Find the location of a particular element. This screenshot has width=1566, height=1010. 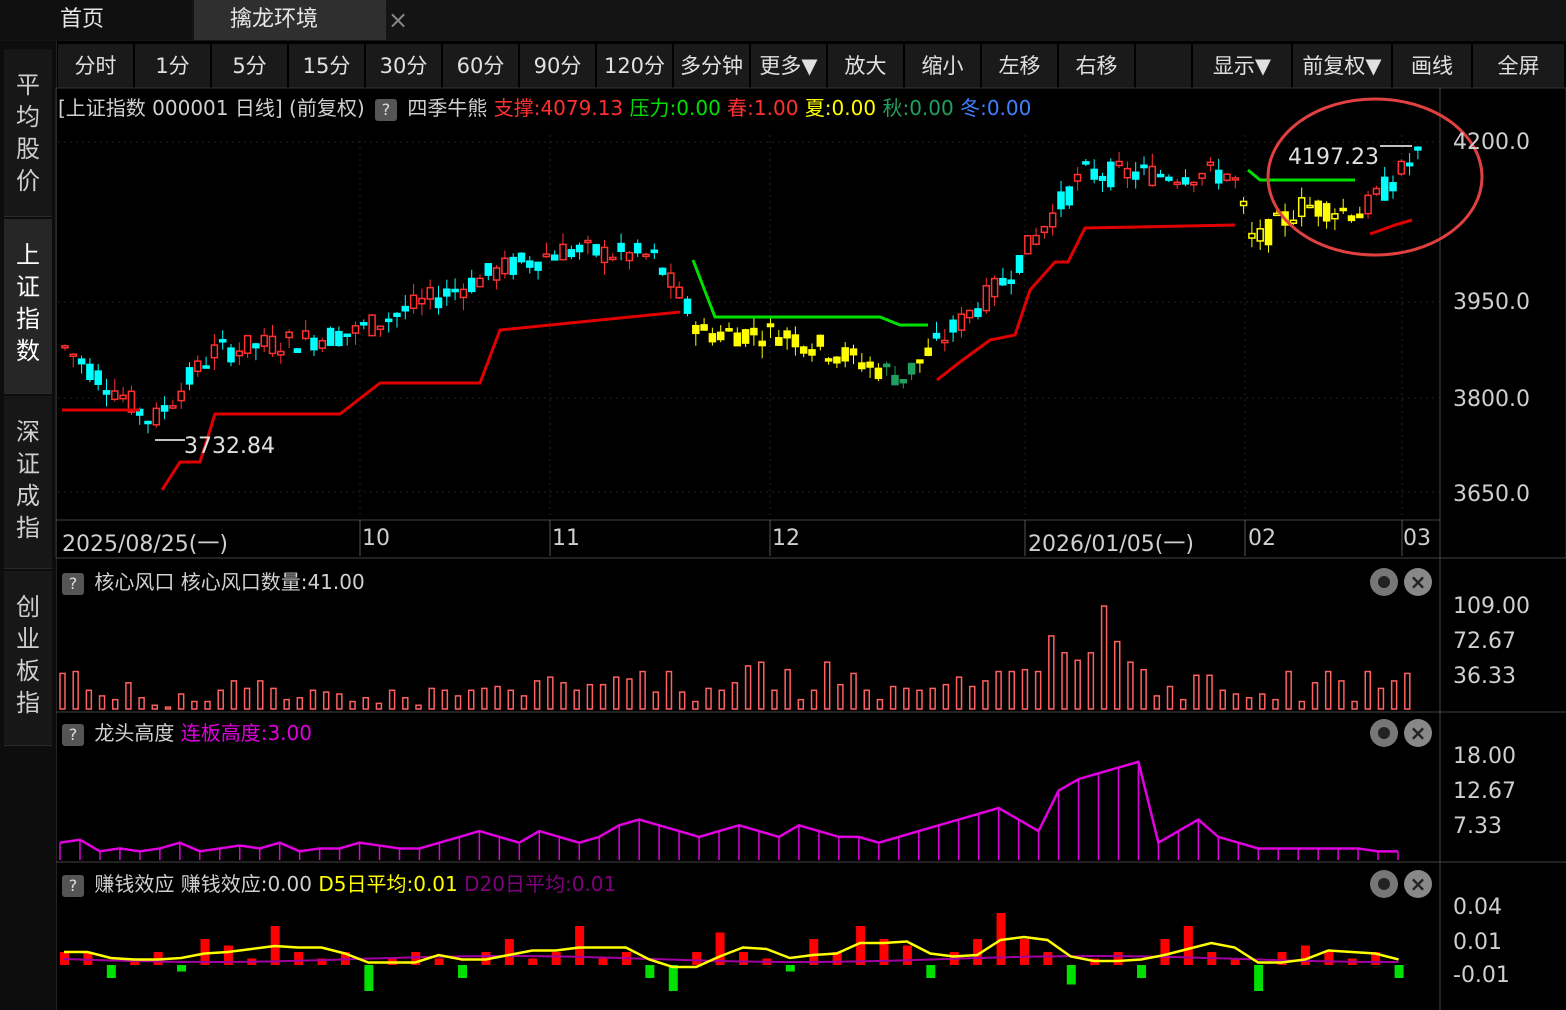

y-tick: 3650.0 is located at coordinates (1491, 494).